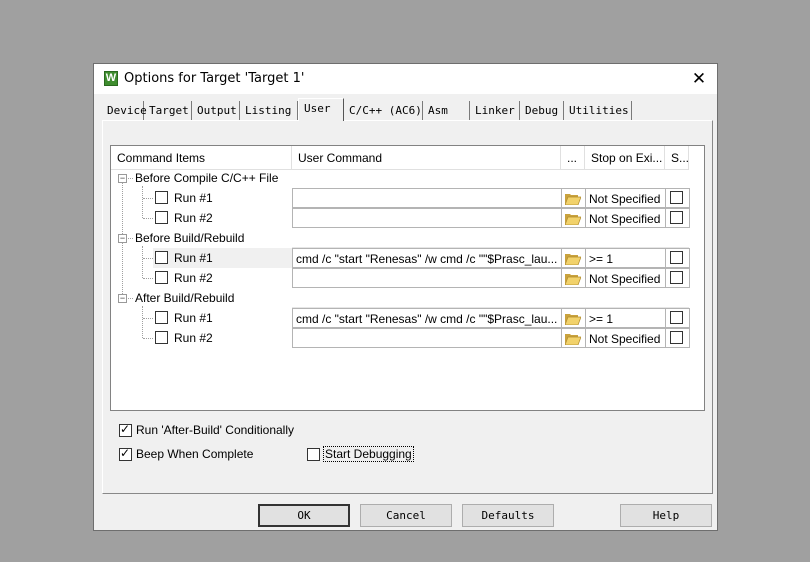 The width and height of the screenshot is (810, 562). Describe the element at coordinates (214, 78) in the screenshot. I see `window-title: Options for Target 'Target 1'` at that location.